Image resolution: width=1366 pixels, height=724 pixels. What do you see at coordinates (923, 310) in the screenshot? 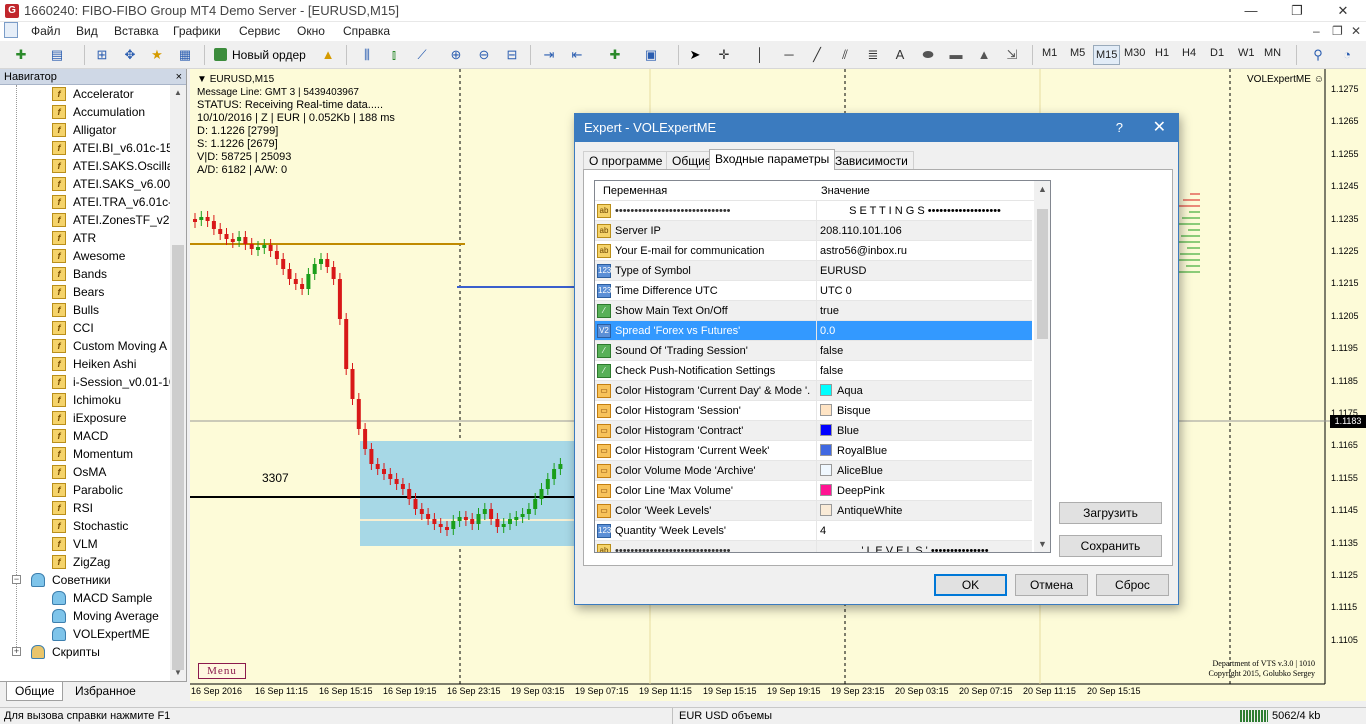
I see `input-value: true` at bounding box center [923, 310].